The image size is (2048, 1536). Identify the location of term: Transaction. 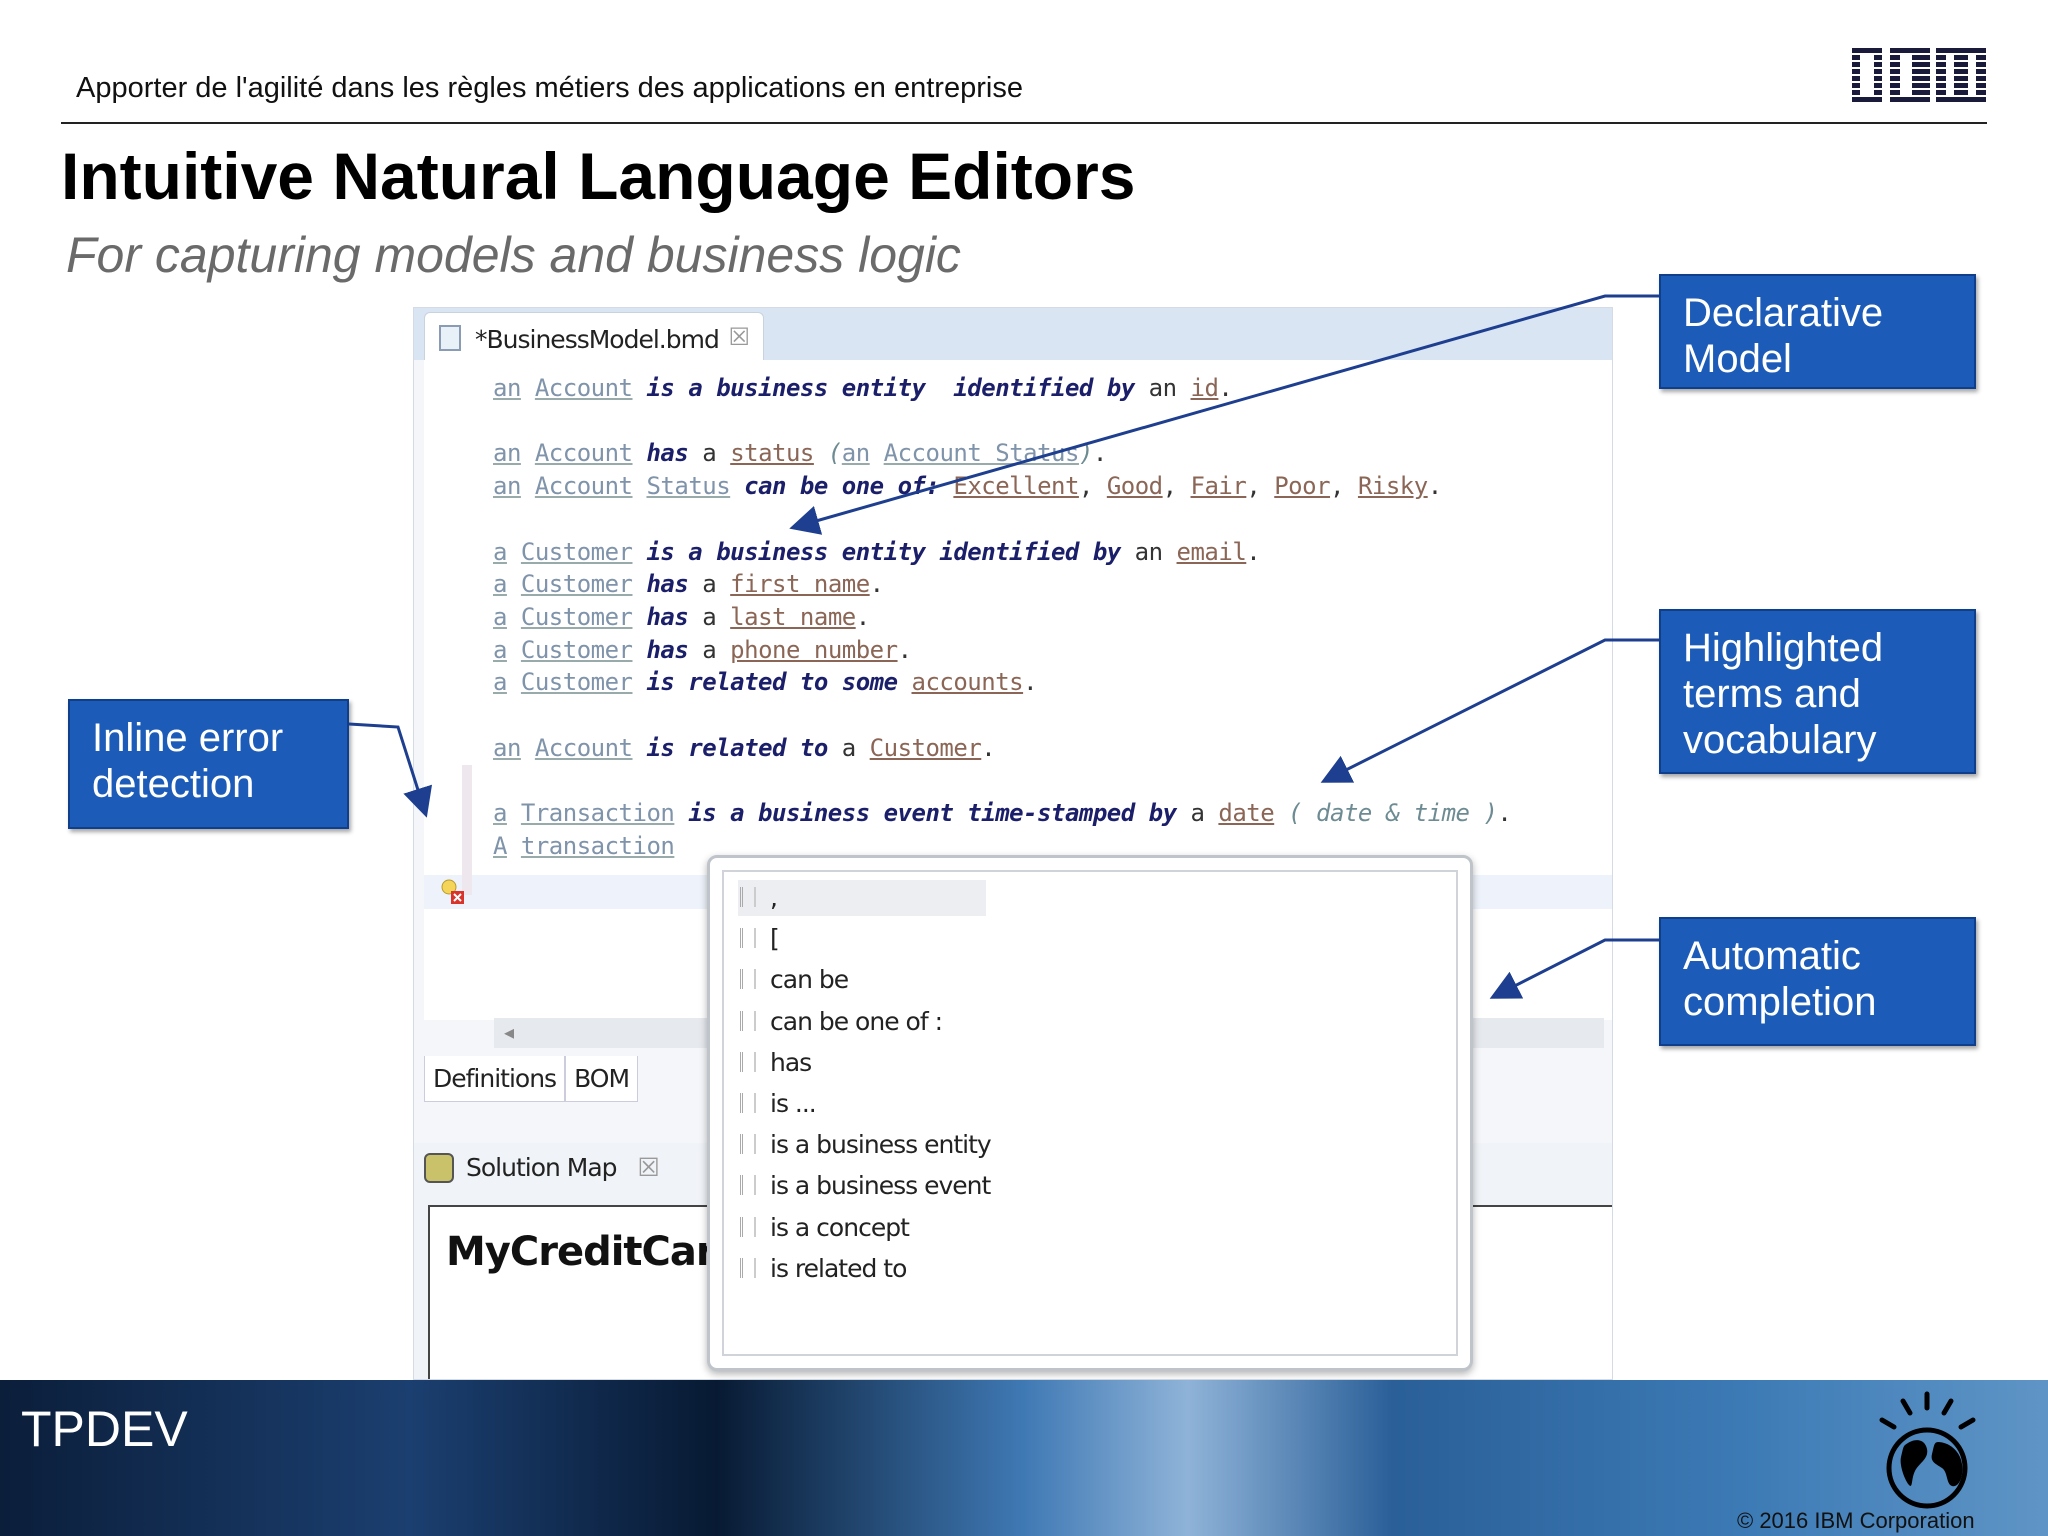
(597, 813).